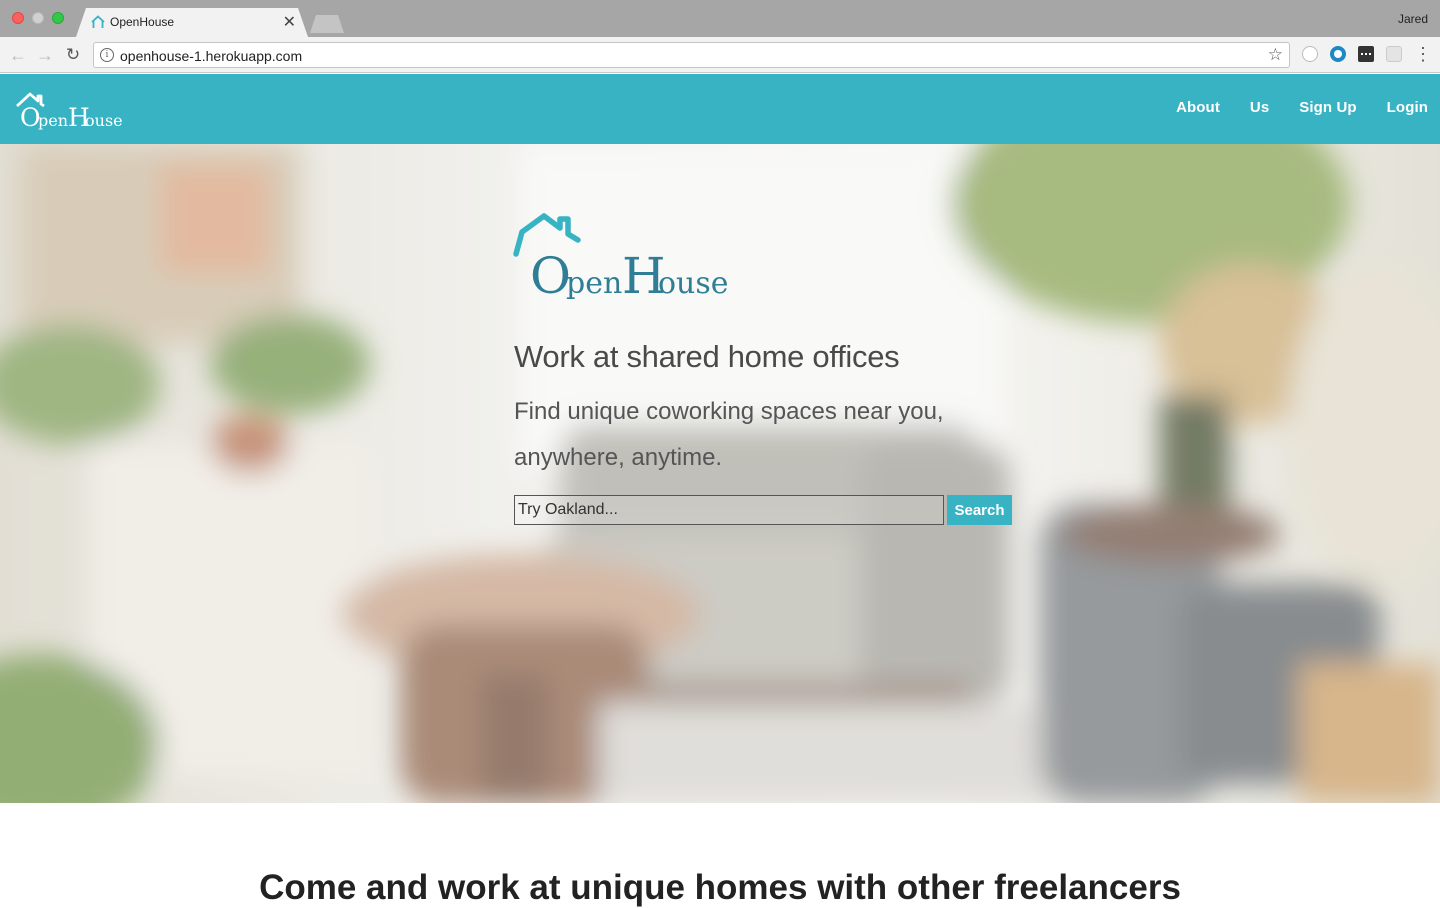 Image resolution: width=1440 pixels, height=908 pixels. Describe the element at coordinates (73, 55) in the screenshot. I see `reload-icon: ↻` at that location.